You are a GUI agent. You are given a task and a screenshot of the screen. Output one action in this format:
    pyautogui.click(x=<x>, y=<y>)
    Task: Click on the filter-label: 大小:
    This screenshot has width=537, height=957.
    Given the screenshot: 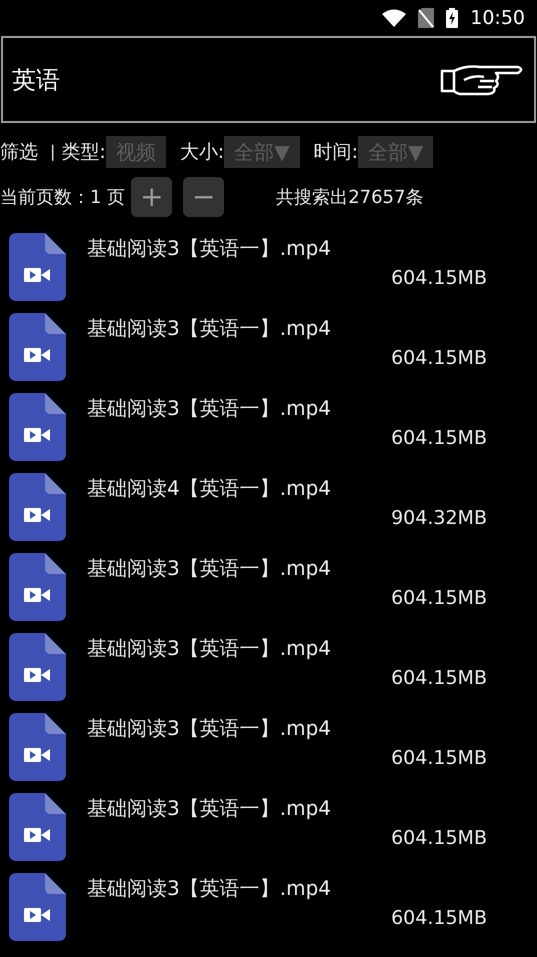 What is the action you would take?
    pyautogui.click(x=202, y=152)
    